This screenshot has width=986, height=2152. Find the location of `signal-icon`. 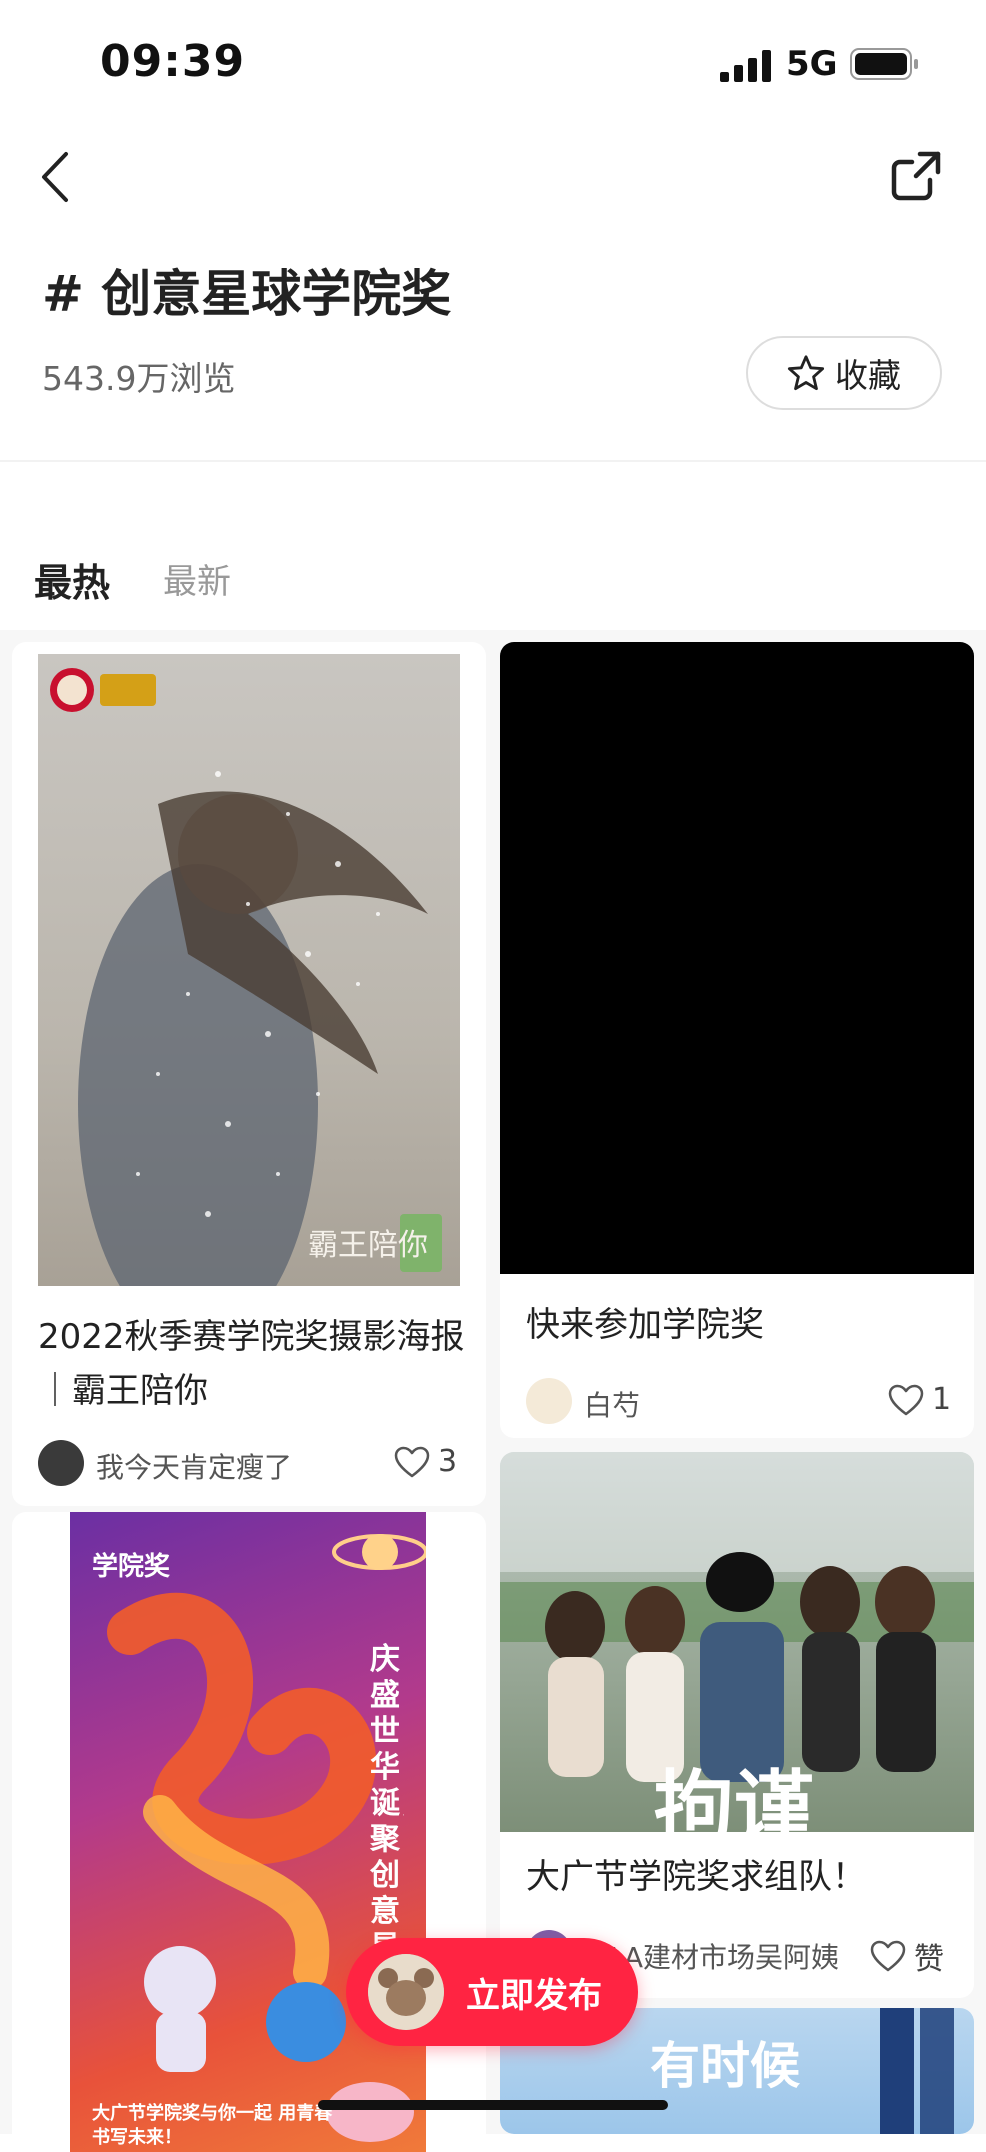

signal-icon is located at coordinates (745, 66).